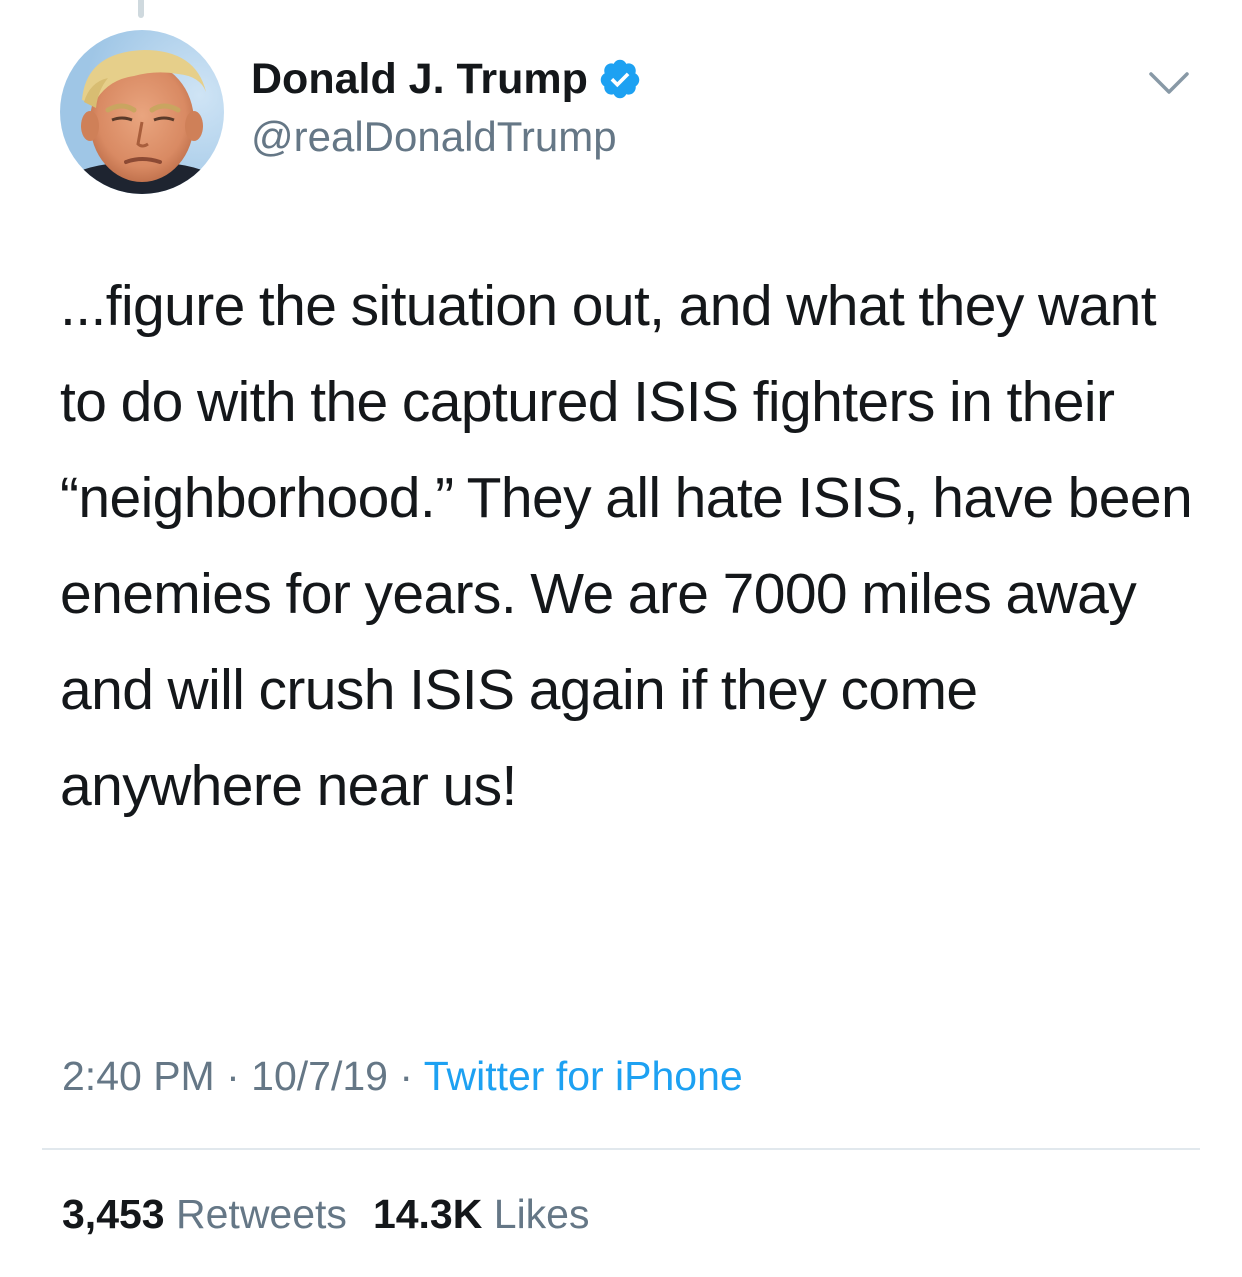 The image size is (1242, 1277). Describe the element at coordinates (141, 9) in the screenshot. I see `thread-connector-line` at that location.